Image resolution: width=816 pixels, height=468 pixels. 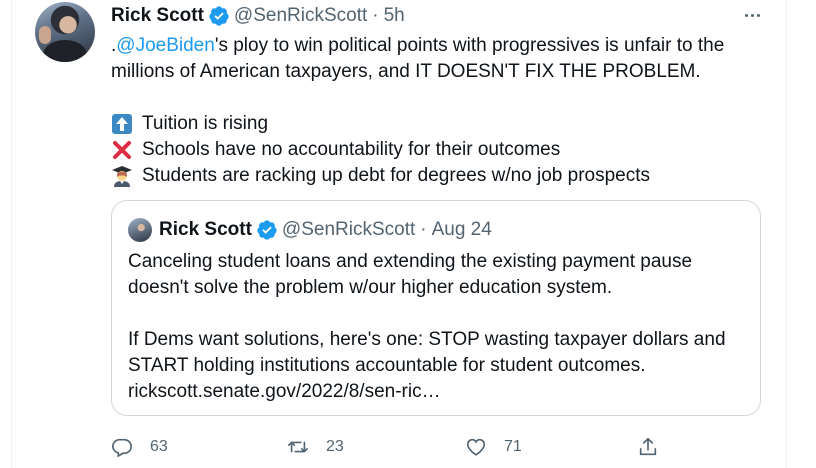 What do you see at coordinates (165, 45) in the screenshot?
I see `mention-link: @JoeBiden` at bounding box center [165, 45].